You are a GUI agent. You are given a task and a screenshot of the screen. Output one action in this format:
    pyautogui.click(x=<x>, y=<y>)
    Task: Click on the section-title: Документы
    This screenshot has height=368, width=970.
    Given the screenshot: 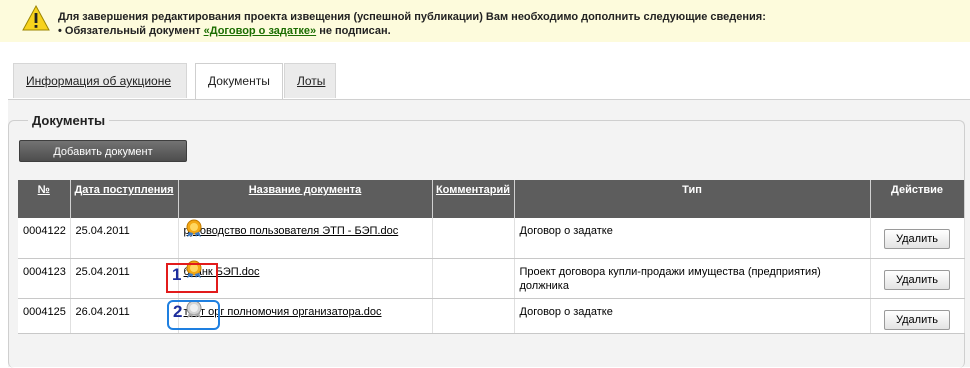 What is the action you would take?
    pyautogui.click(x=69, y=120)
    